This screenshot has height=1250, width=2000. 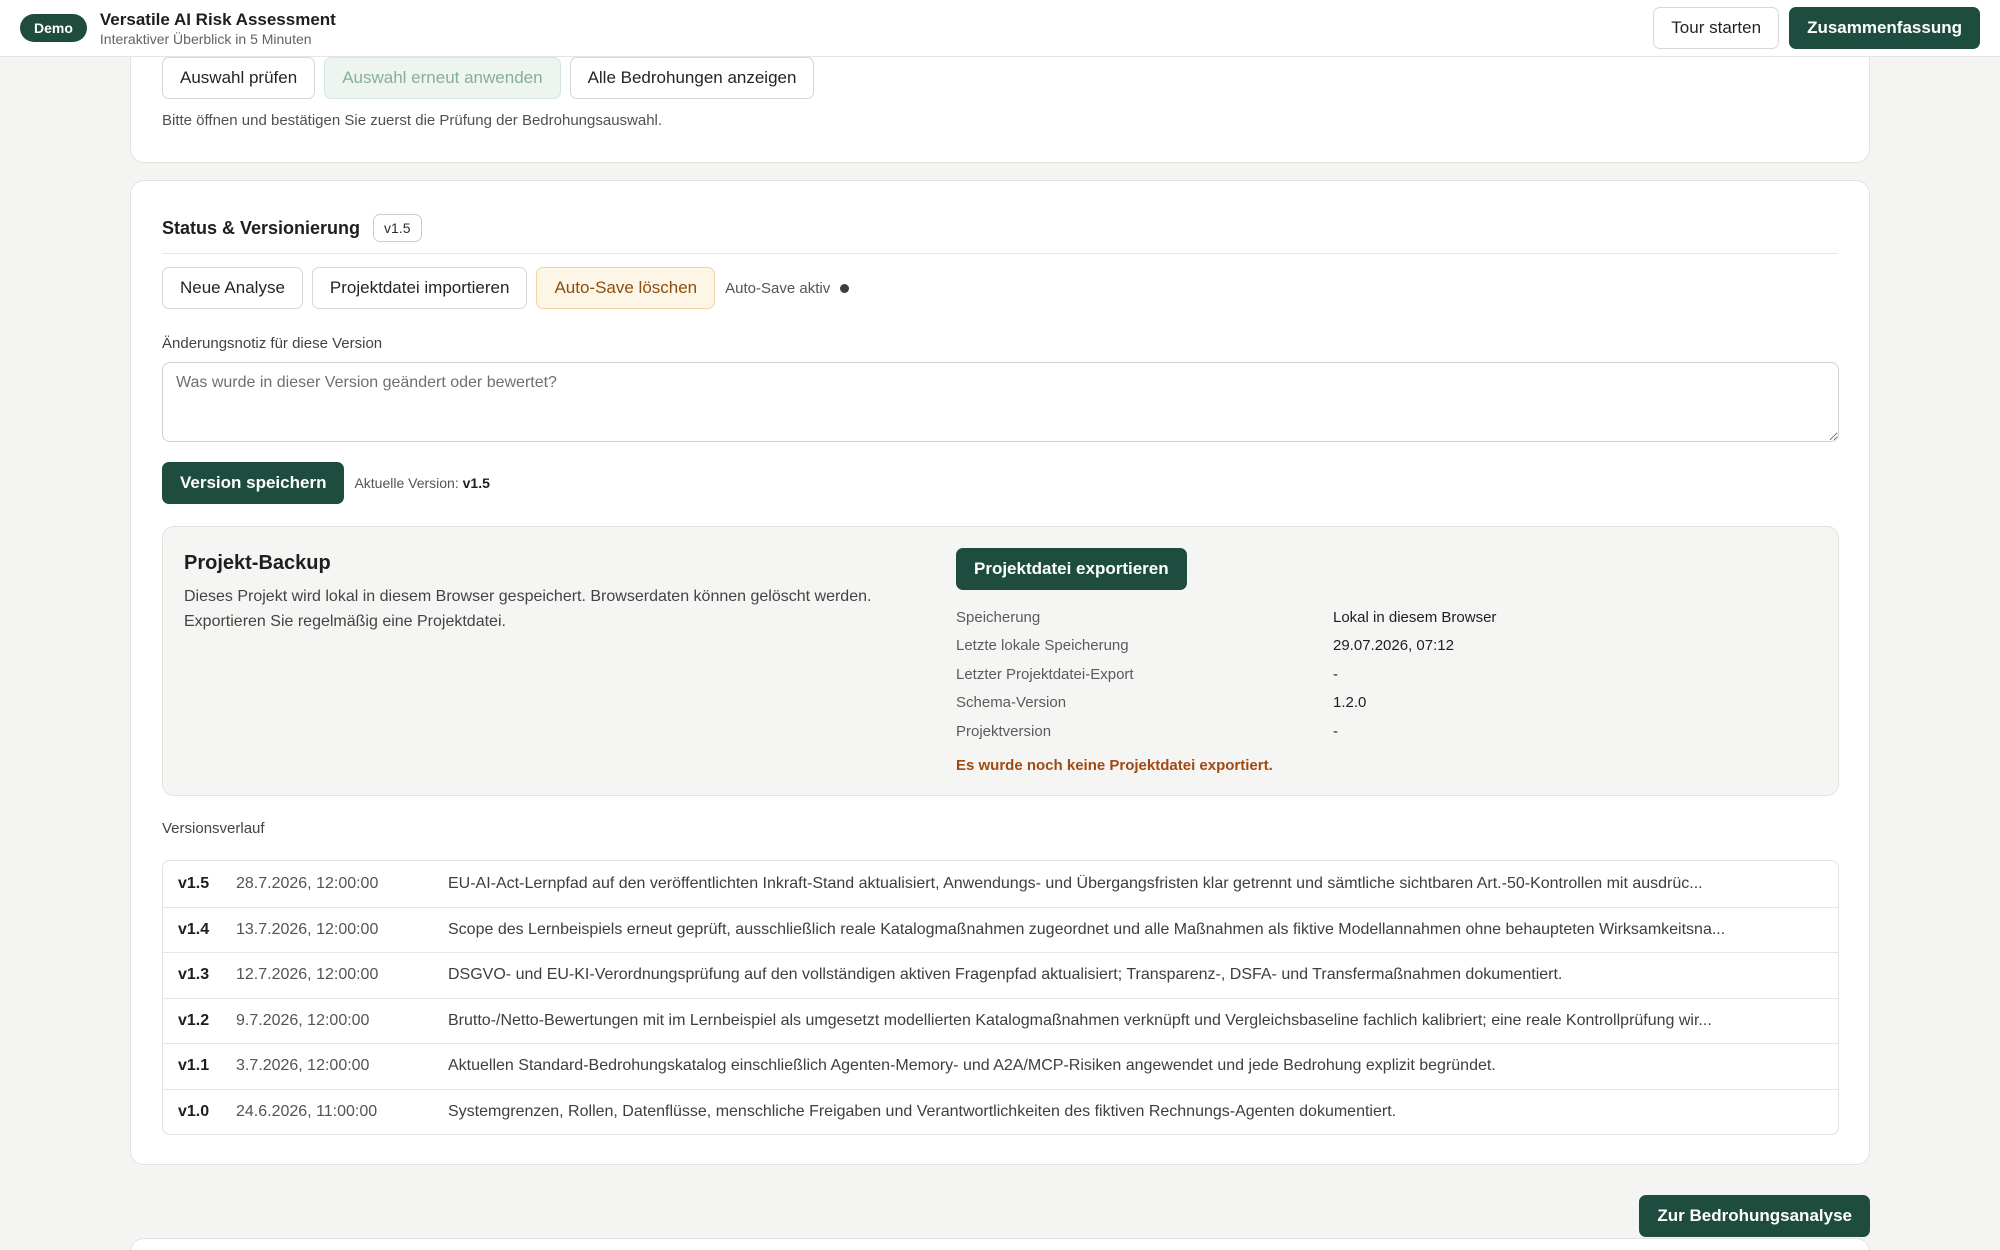 What do you see at coordinates (303, 1020) in the screenshot?
I see `history-date: 9.7.2026, 12:00:00` at bounding box center [303, 1020].